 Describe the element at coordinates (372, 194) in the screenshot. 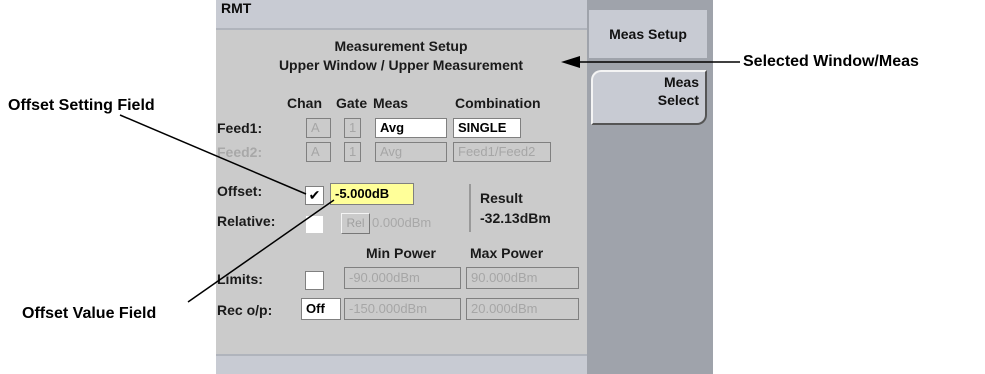

I see `offset-value-field: -5.000dB` at that location.